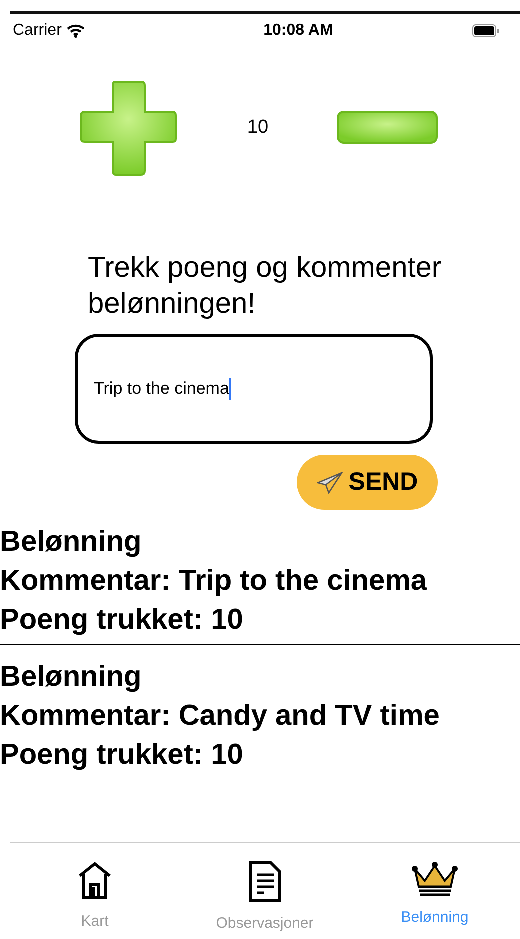  Describe the element at coordinates (265, 882) in the screenshot. I see `document-icon` at that location.